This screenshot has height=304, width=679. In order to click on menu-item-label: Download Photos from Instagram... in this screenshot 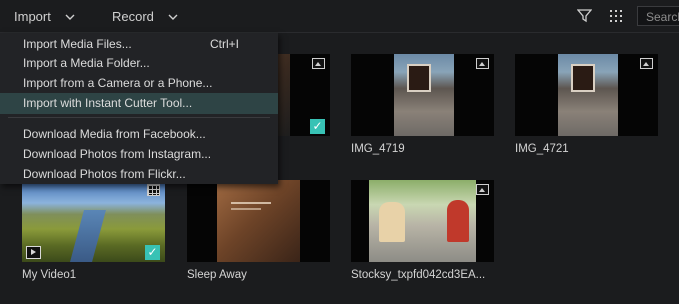, I will do `click(117, 154)`.